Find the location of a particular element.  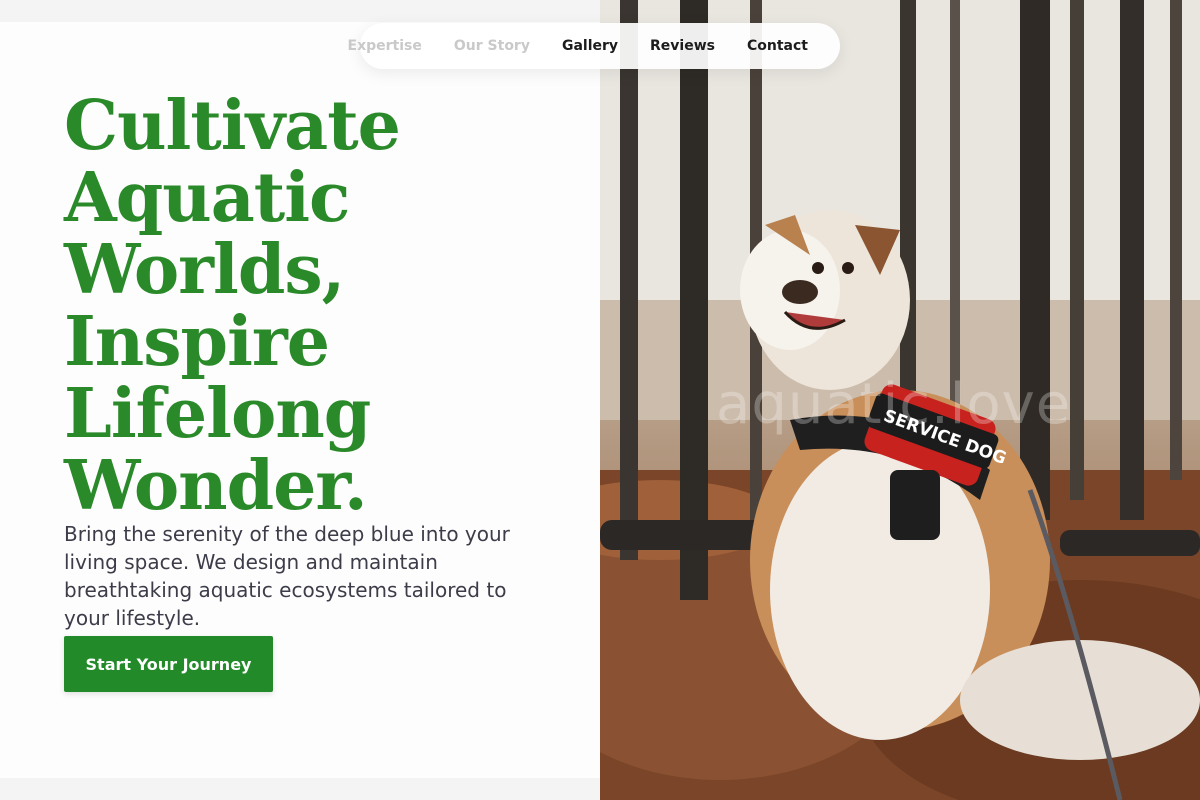

headline-line: Worlds, is located at coordinates (204, 270).